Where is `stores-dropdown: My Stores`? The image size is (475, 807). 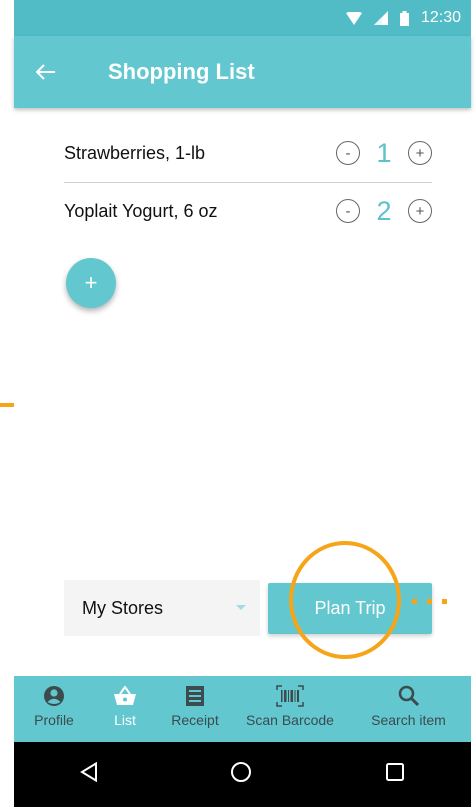
stores-dropdown: My Stores is located at coordinates (162, 608).